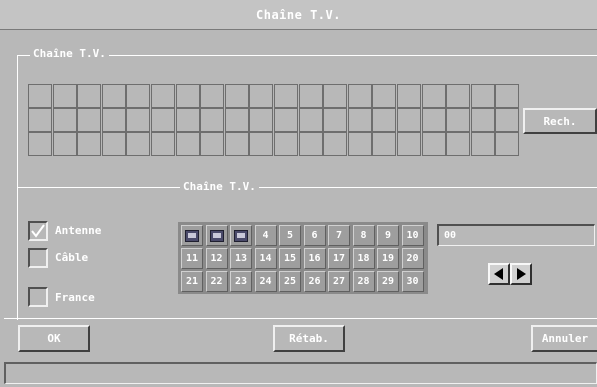 This screenshot has height=387, width=597. Describe the element at coordinates (388, 281) in the screenshot. I see `channel-number-button: 29` at that location.